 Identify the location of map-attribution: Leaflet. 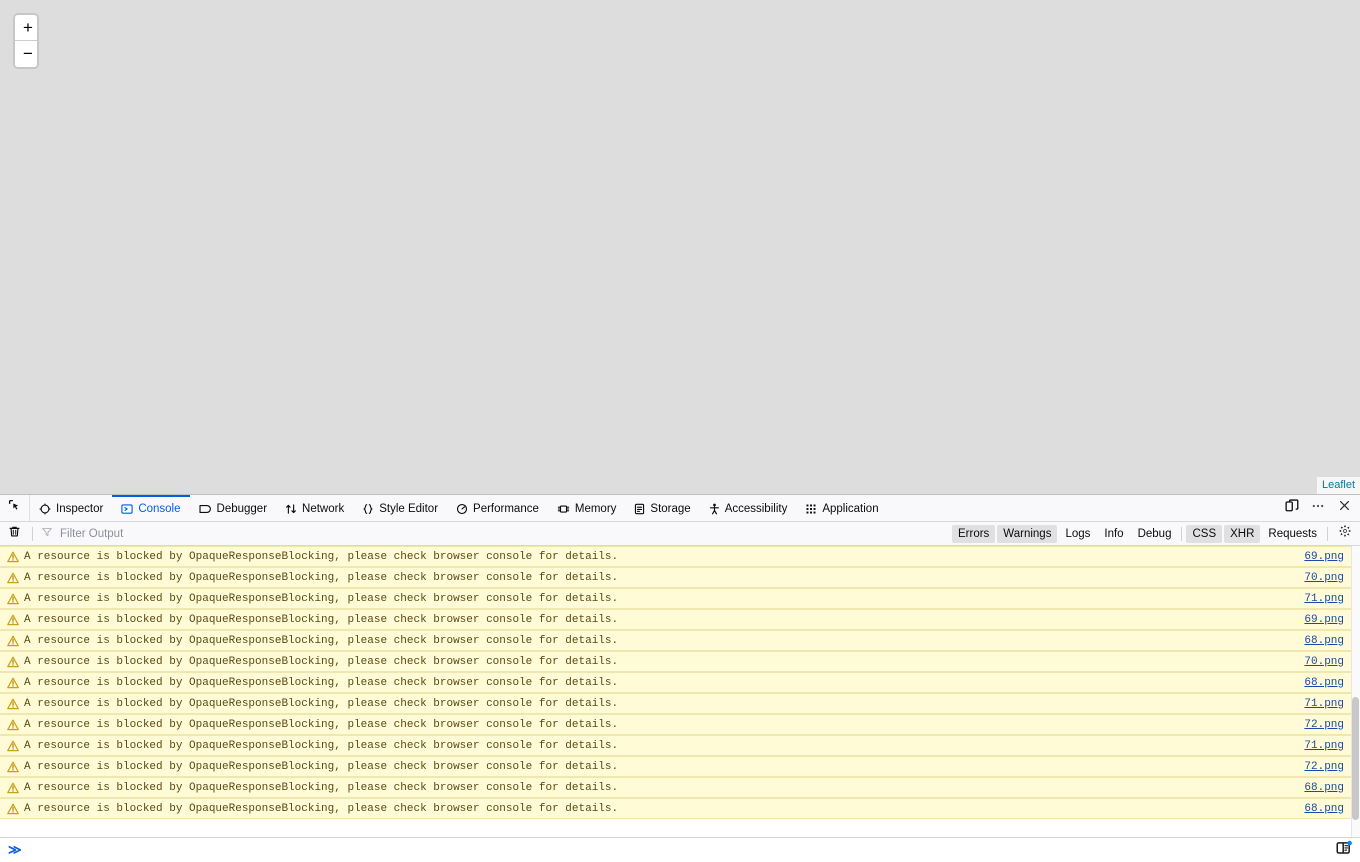
(1338, 485).